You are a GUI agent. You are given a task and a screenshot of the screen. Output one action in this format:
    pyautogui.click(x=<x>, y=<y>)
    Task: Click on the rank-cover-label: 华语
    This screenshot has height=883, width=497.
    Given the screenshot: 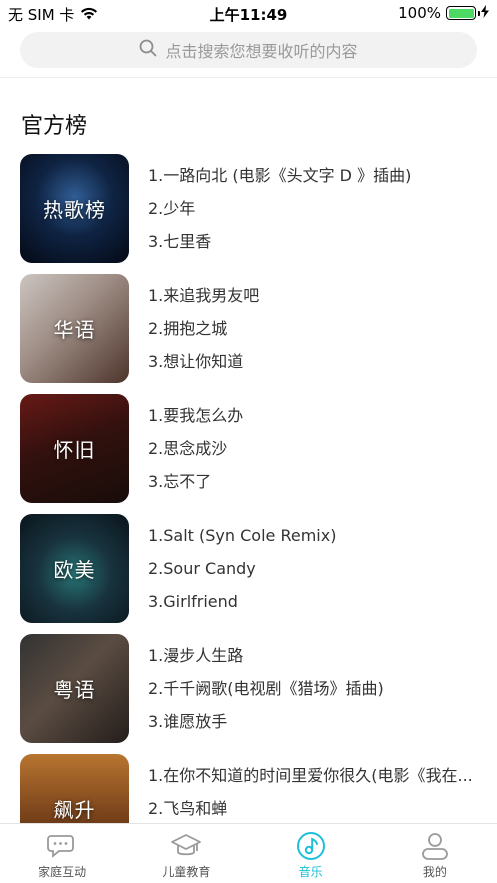 What is the action you would take?
    pyautogui.click(x=74, y=330)
    